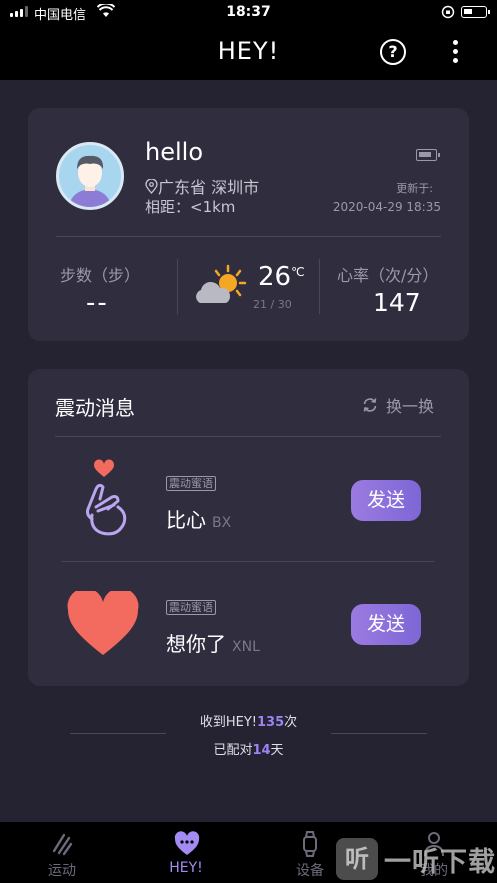 The height and width of the screenshot is (883, 497). I want to click on watermark-logo: 听, so click(357, 859).